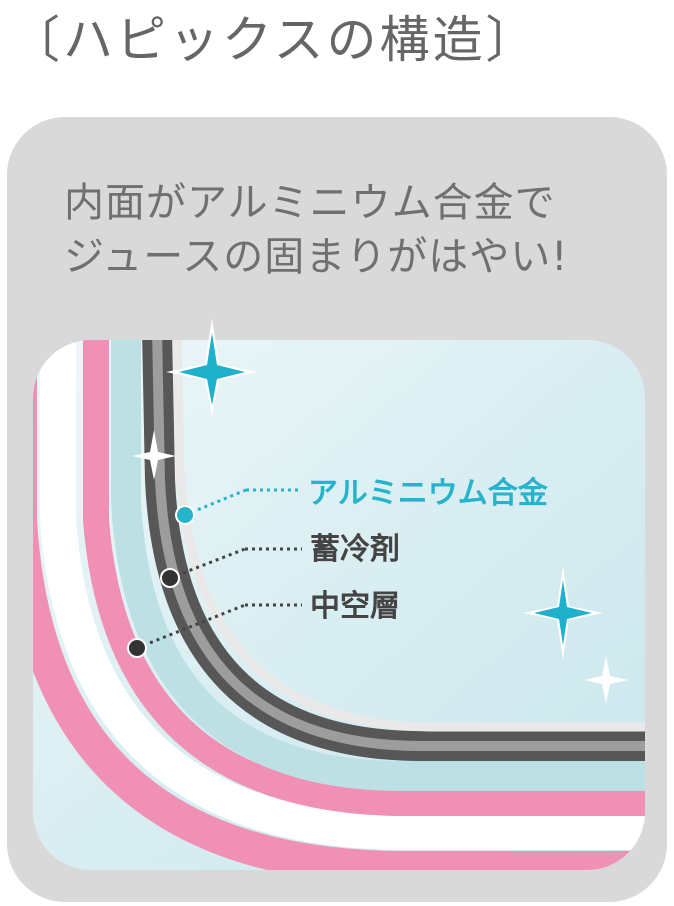 This screenshot has height=906, width=674. Describe the element at coordinates (355, 549) in the screenshot. I see `coolant-label: 蓄冷剤` at that location.